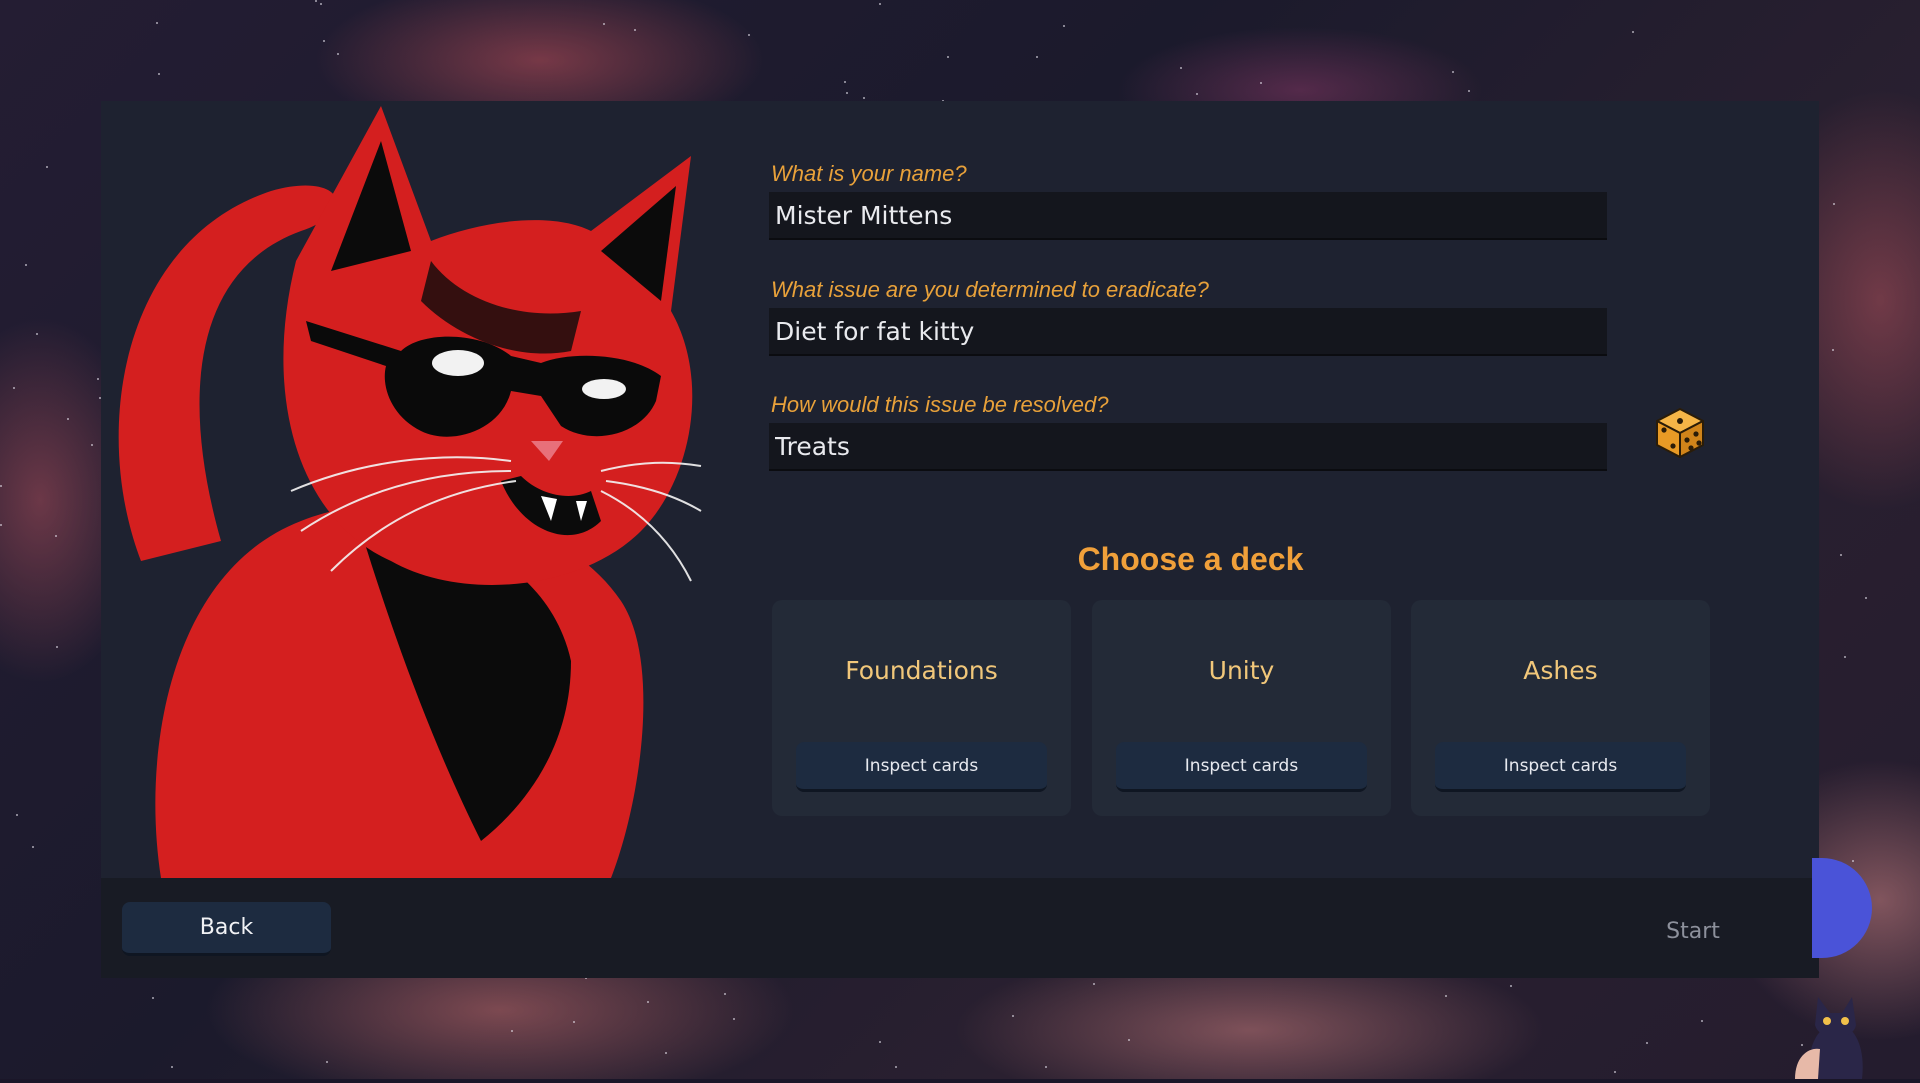 This screenshot has width=1920, height=1083. I want to click on issue-input, so click(1188, 332).